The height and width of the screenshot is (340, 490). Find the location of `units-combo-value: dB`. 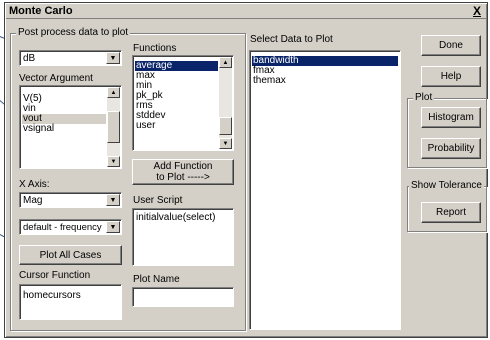

units-combo-value: dB is located at coordinates (29, 58).